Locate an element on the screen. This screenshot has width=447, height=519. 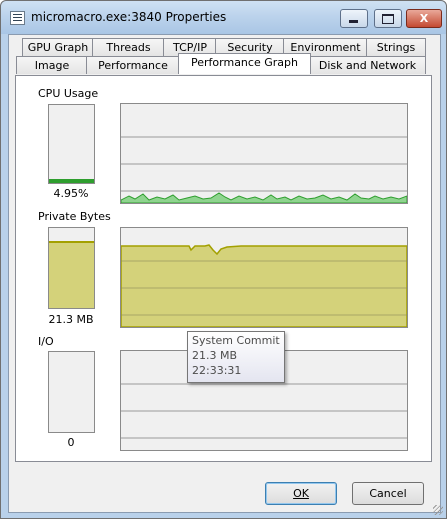
title-bar: micromacro.exe:3840 Properties X is located at coordinates (223, 17).